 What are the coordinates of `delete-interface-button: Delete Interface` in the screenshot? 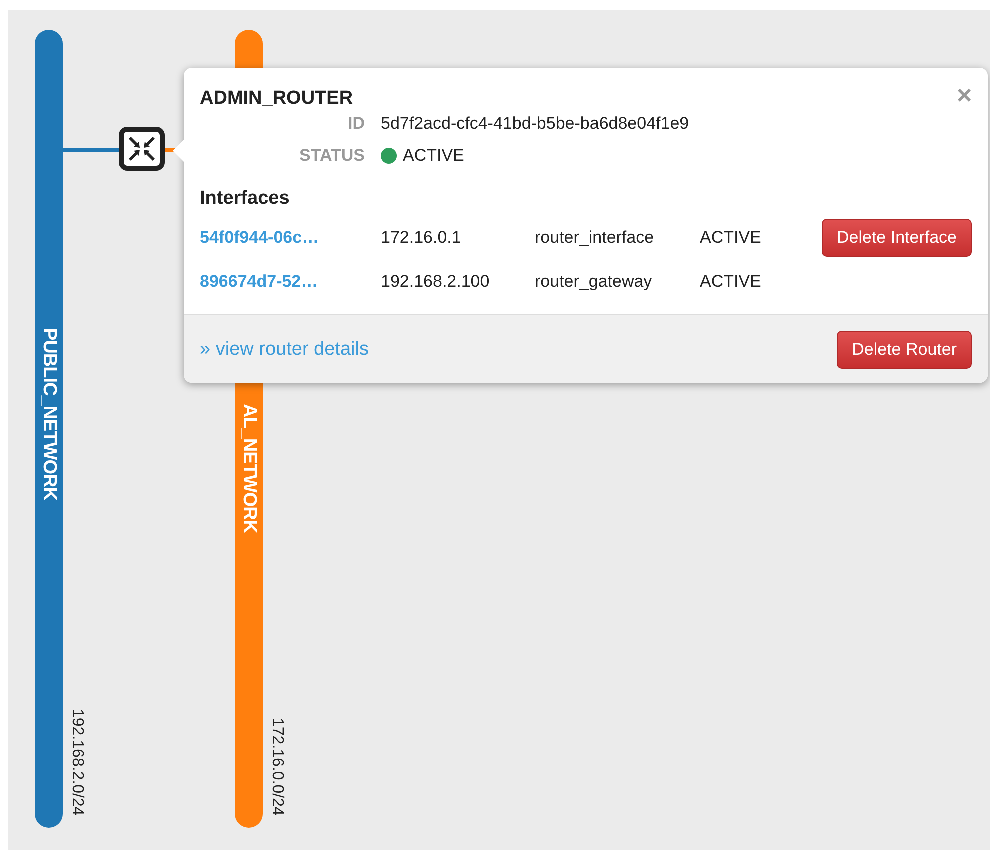 It's located at (897, 238).